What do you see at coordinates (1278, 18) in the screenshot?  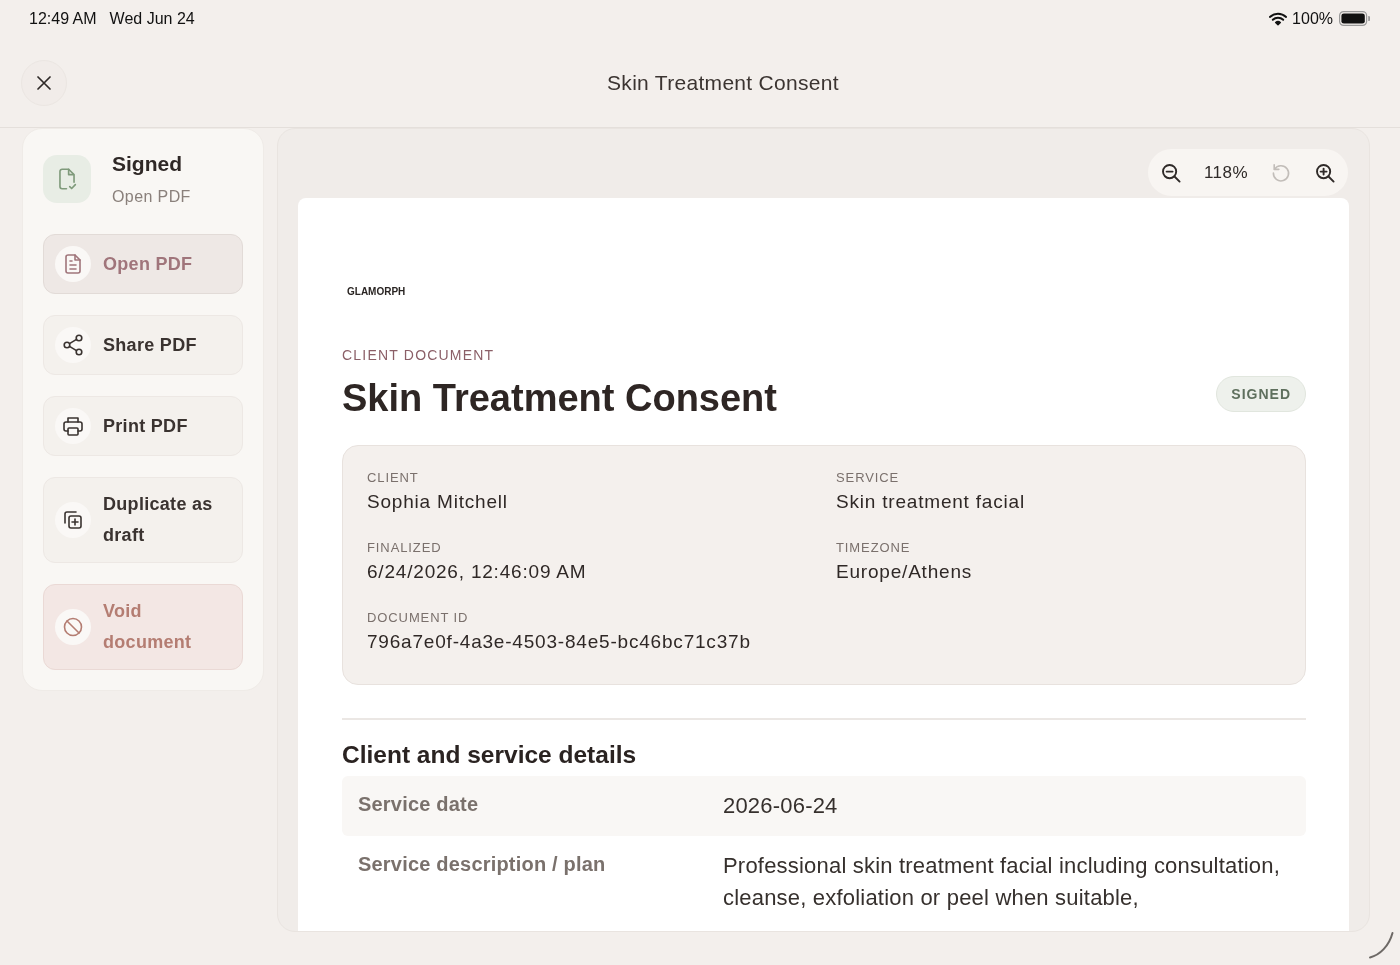 I see `wifi-icon` at bounding box center [1278, 18].